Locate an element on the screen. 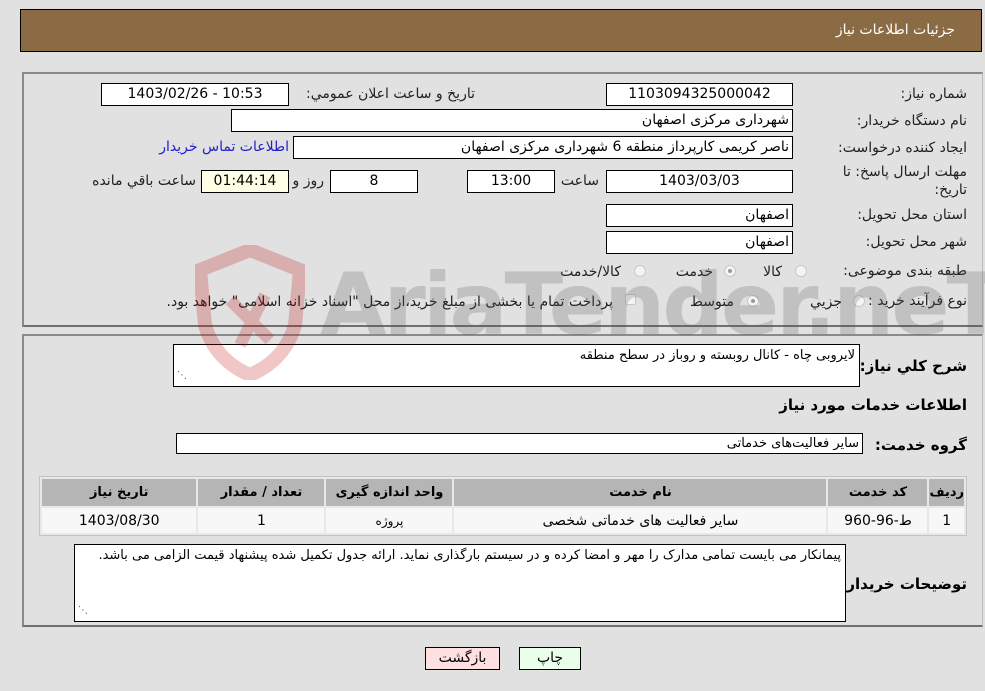  page-header: جزئیات اطلاعات نیاز is located at coordinates (501, 30).